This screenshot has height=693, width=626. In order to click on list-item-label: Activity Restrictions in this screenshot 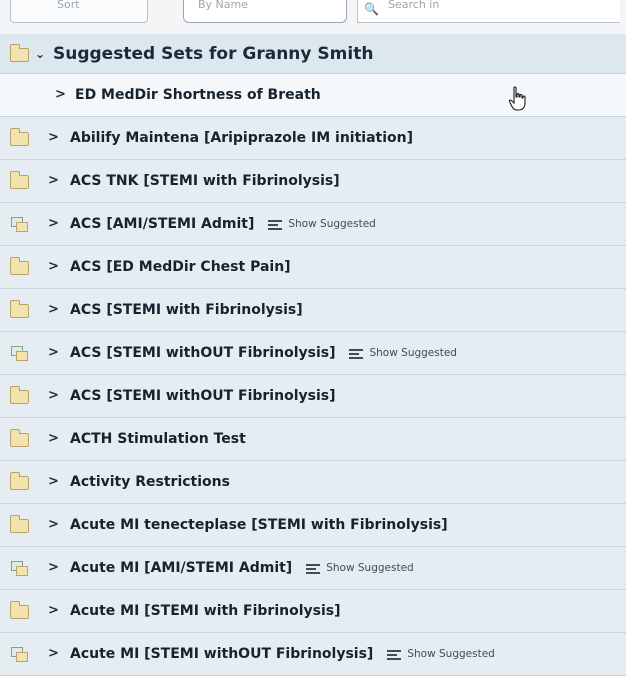, I will do `click(150, 482)`.